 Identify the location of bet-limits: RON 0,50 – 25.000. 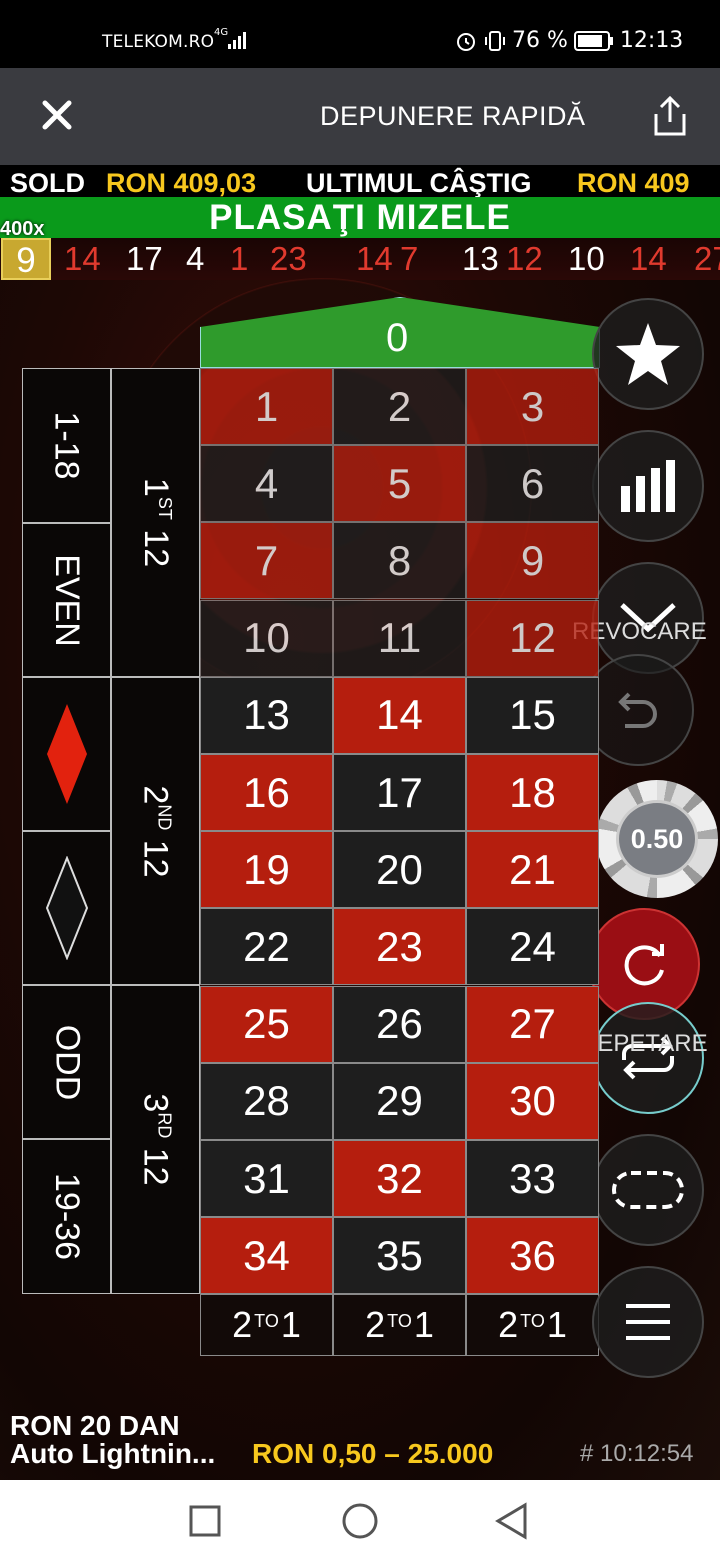
(373, 1453).